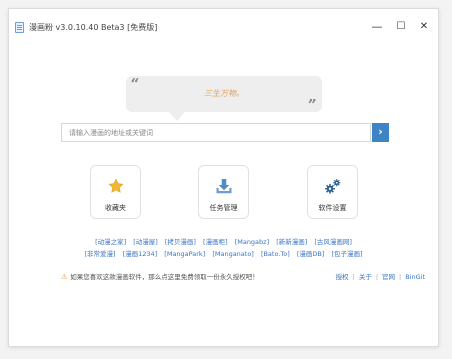 This screenshot has width=452, height=359. Describe the element at coordinates (388, 277) in the screenshot. I see `website-link: 官网` at that location.